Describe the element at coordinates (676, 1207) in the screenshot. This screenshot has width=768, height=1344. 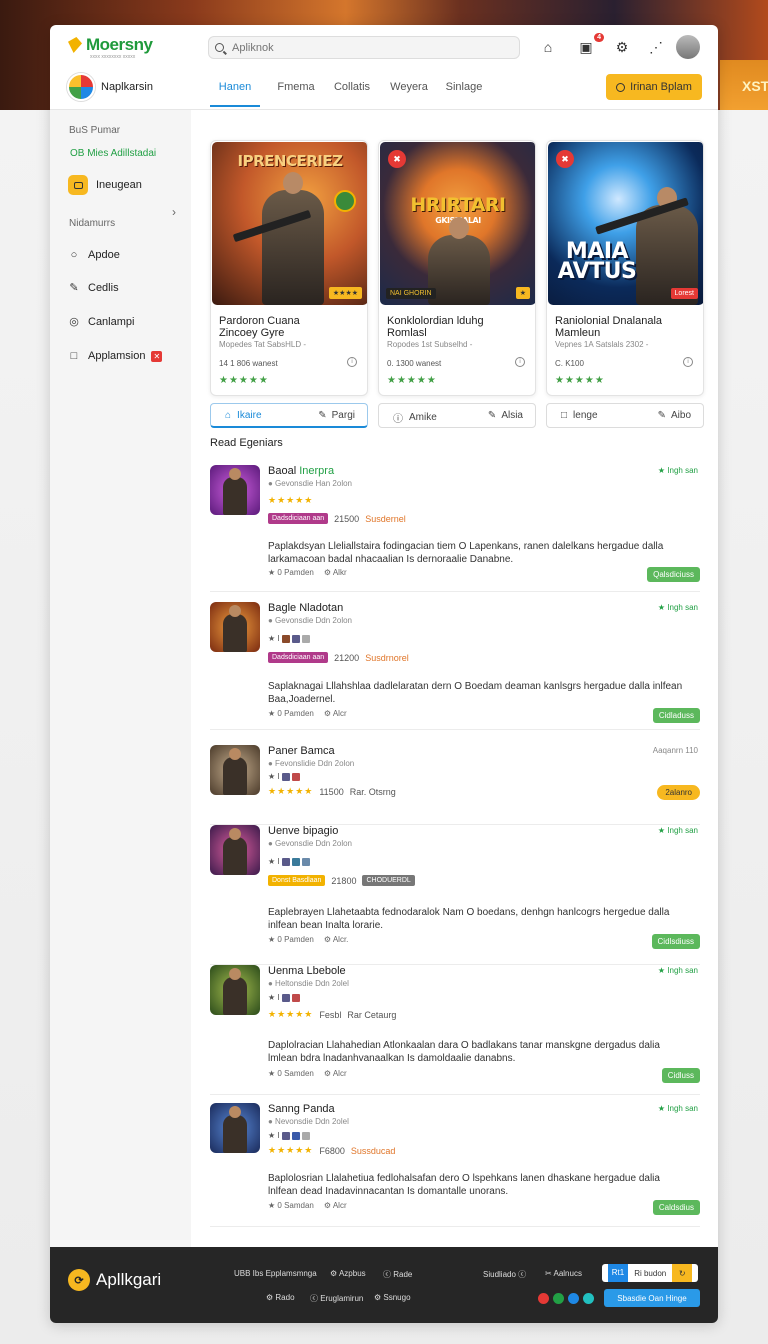
I see `download-button: Caldsdius` at that location.